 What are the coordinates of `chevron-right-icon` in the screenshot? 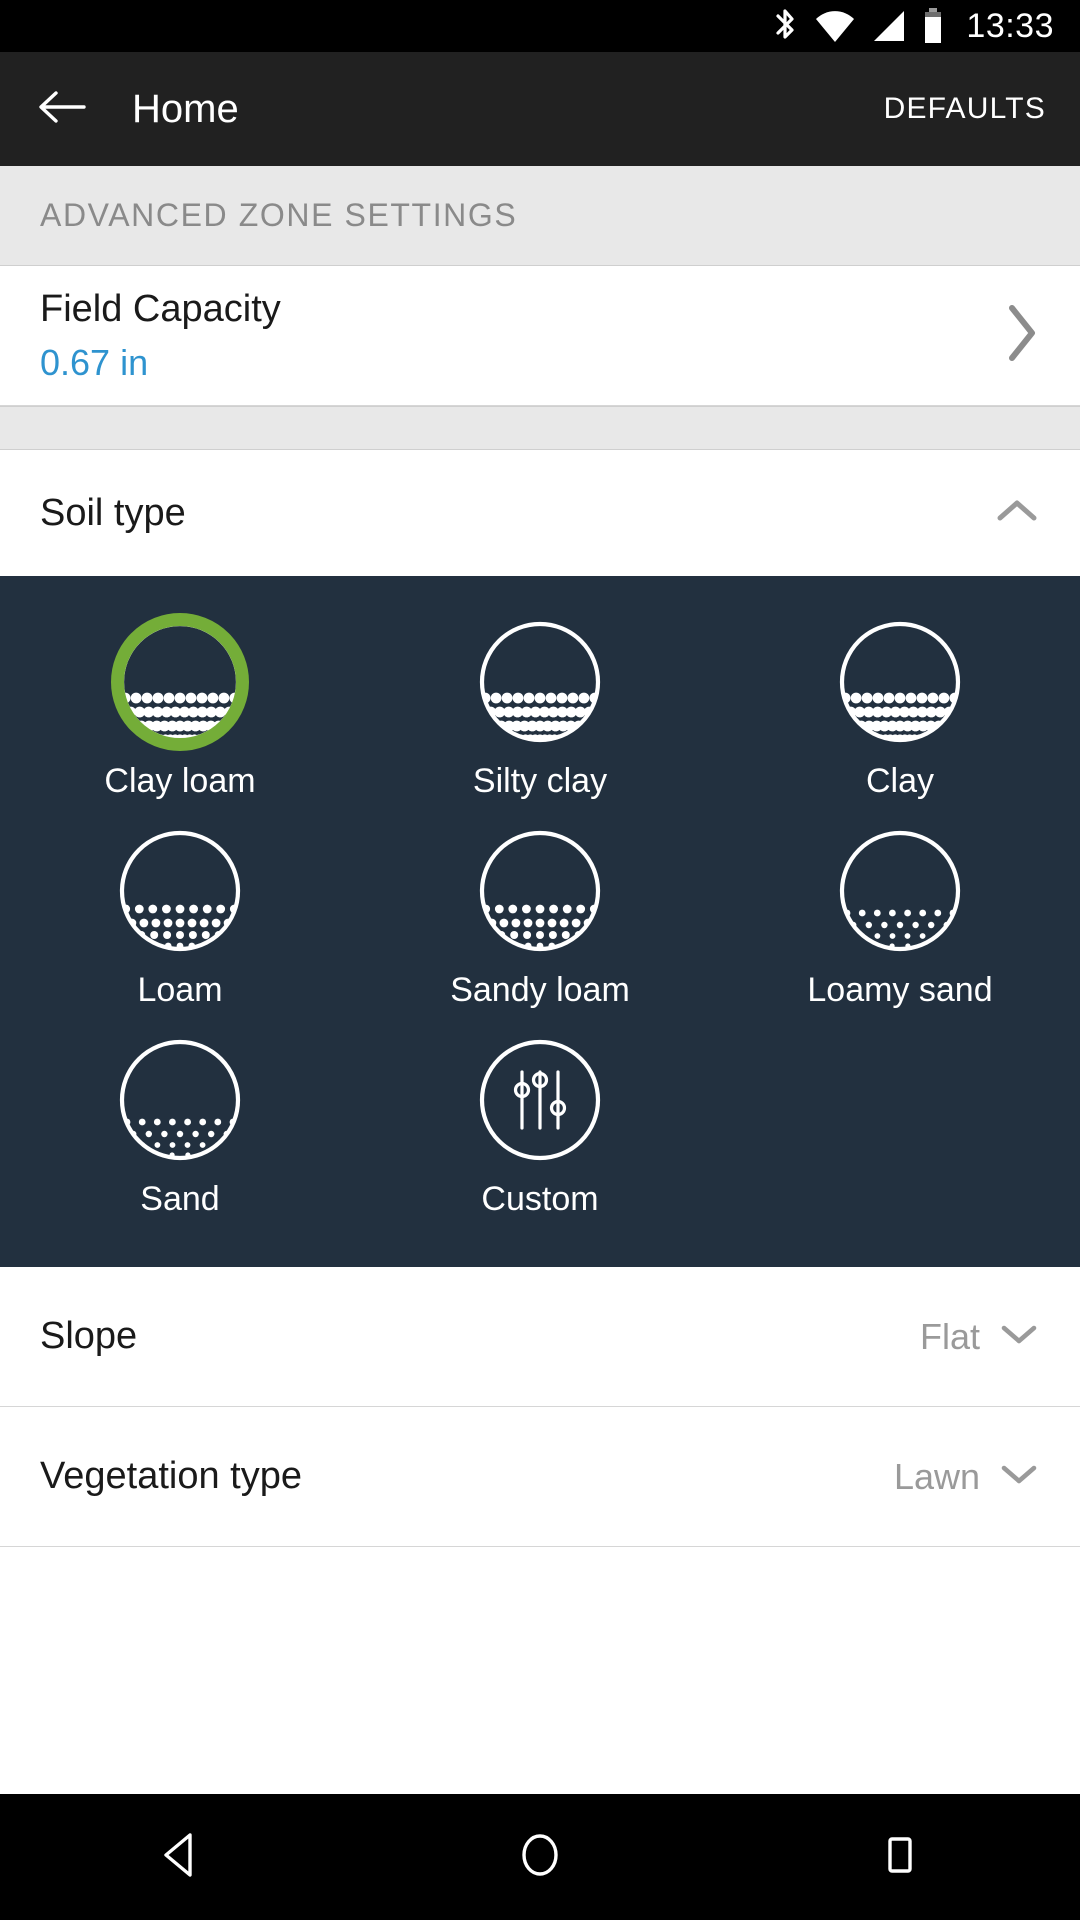 It's located at (1021, 335).